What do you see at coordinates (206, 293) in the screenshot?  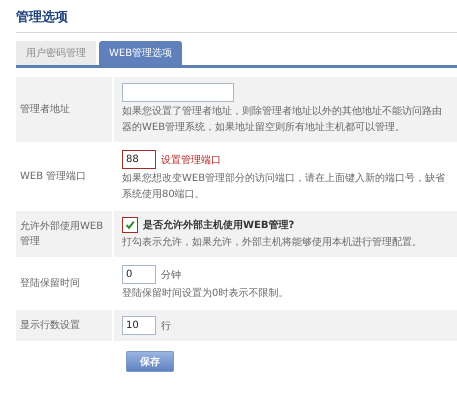 I see `description-text: 登陆保留时间设置为0时表示不限制。` at bounding box center [206, 293].